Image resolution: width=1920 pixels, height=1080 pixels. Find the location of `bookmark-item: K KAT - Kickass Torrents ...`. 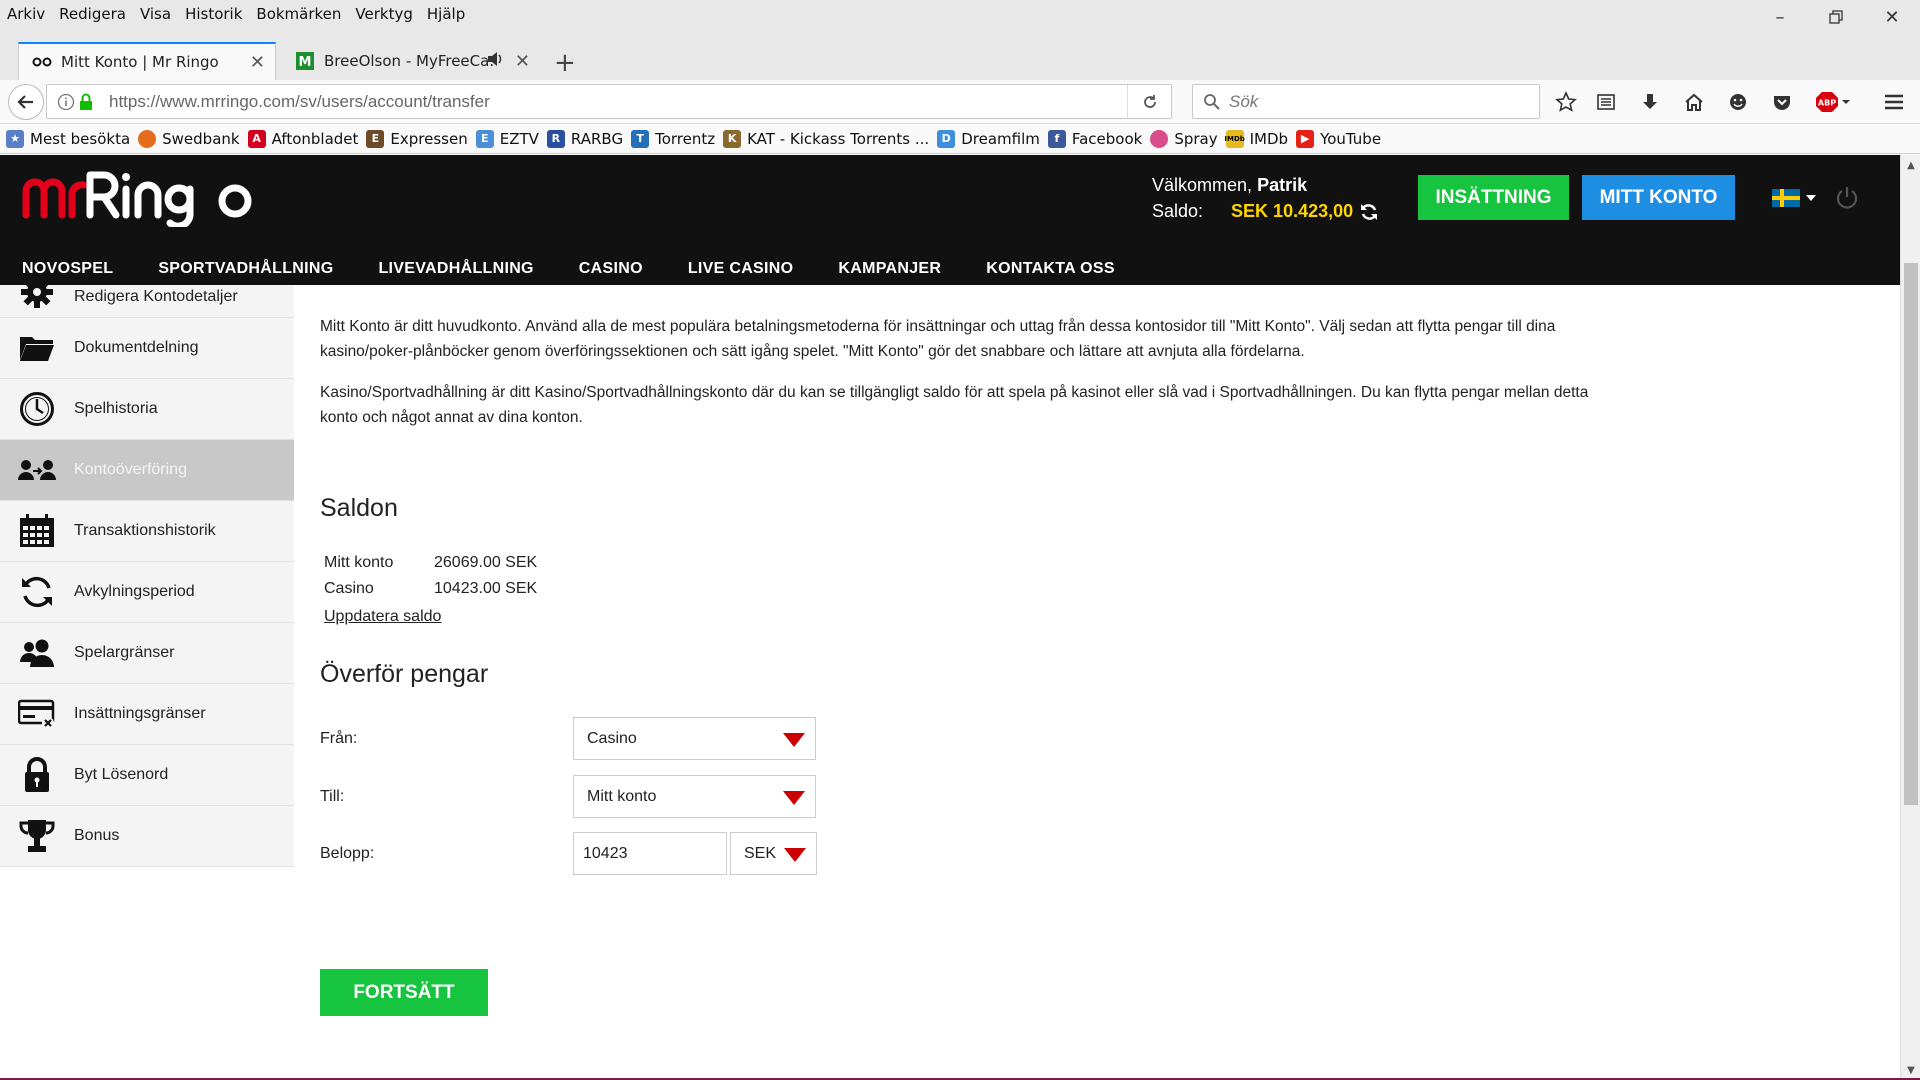

bookmark-item: K KAT - Kickass Torrents ... is located at coordinates (826, 138).